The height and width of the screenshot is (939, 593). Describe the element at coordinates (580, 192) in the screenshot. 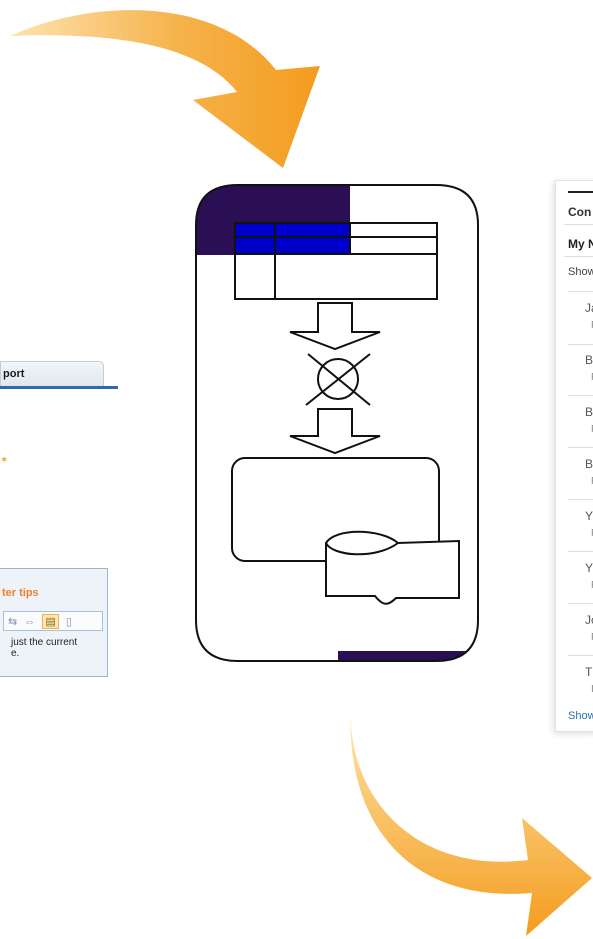

I see `panel-top-rule` at that location.